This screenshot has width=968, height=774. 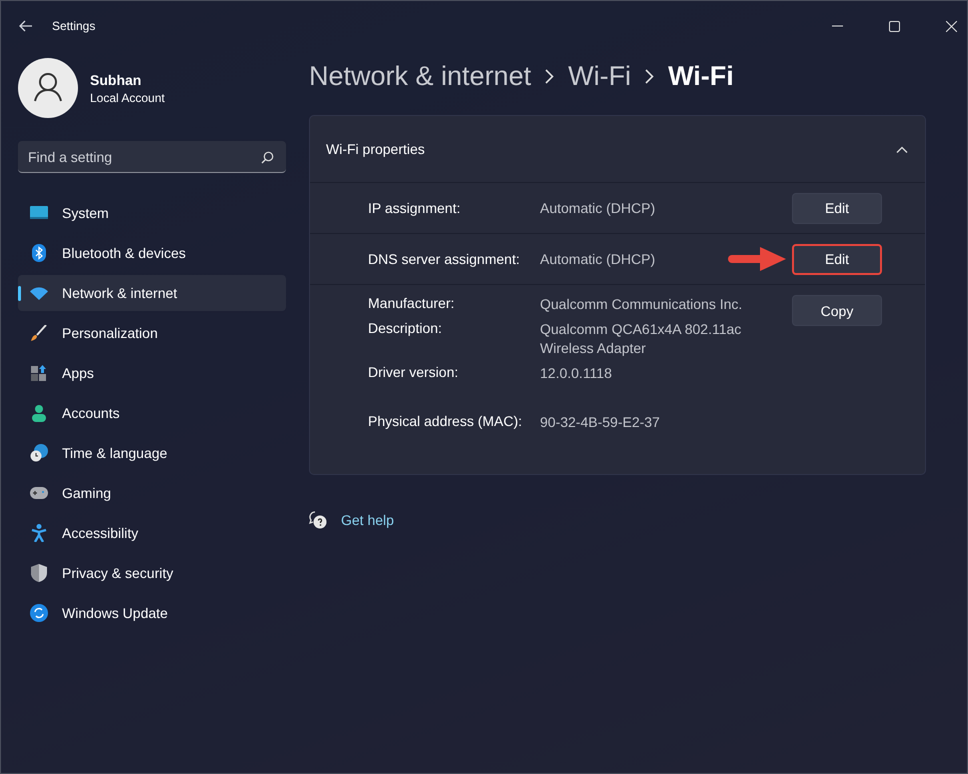 What do you see at coordinates (267, 157) in the screenshot?
I see `search-icon` at bounding box center [267, 157].